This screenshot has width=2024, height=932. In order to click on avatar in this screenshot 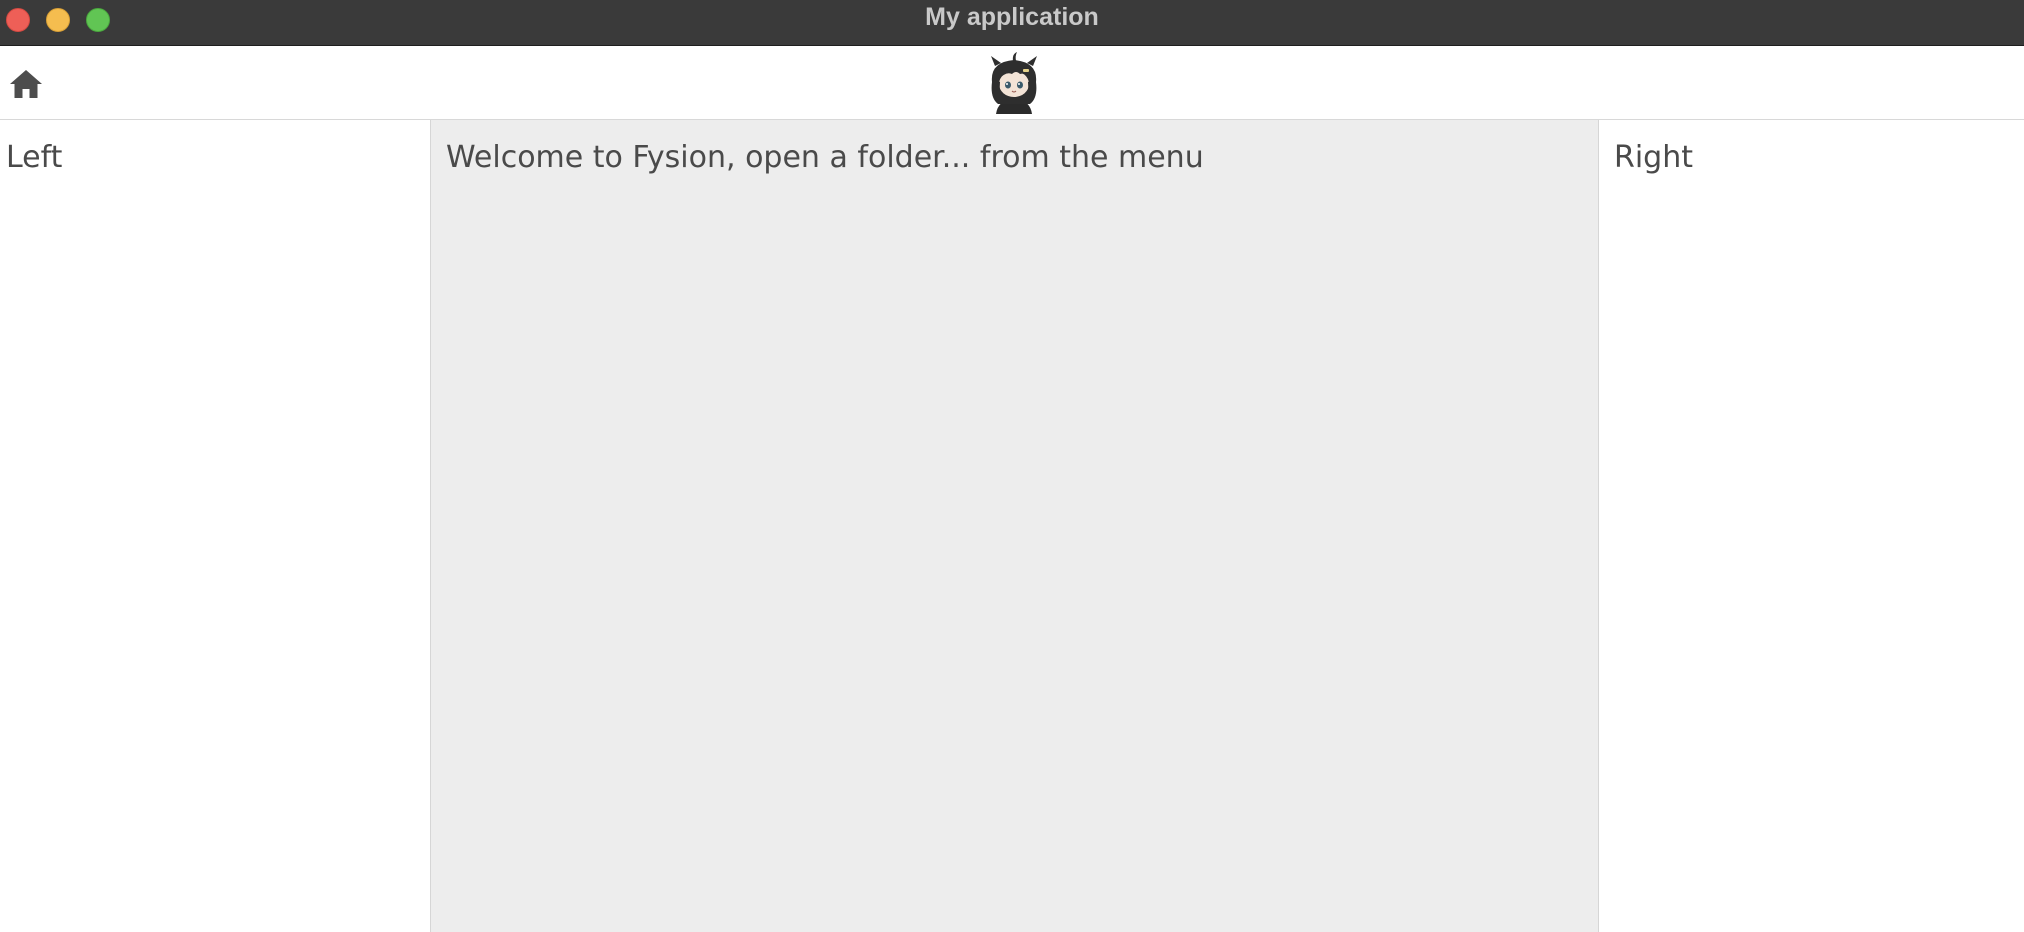, I will do `click(1014, 83)`.